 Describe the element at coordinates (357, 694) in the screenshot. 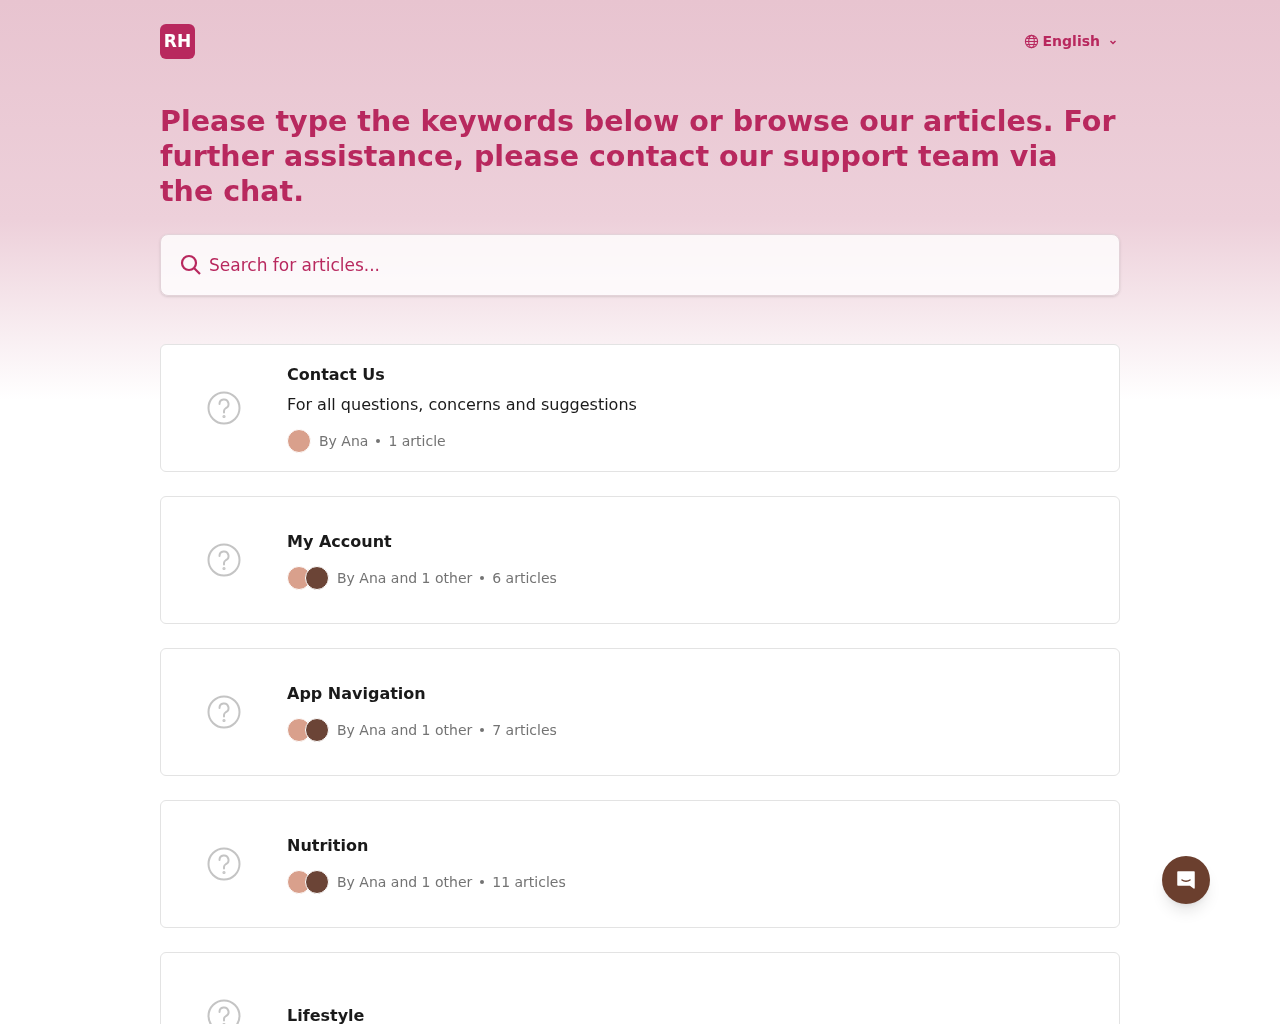

I see `collection-title: App Navigation` at that location.